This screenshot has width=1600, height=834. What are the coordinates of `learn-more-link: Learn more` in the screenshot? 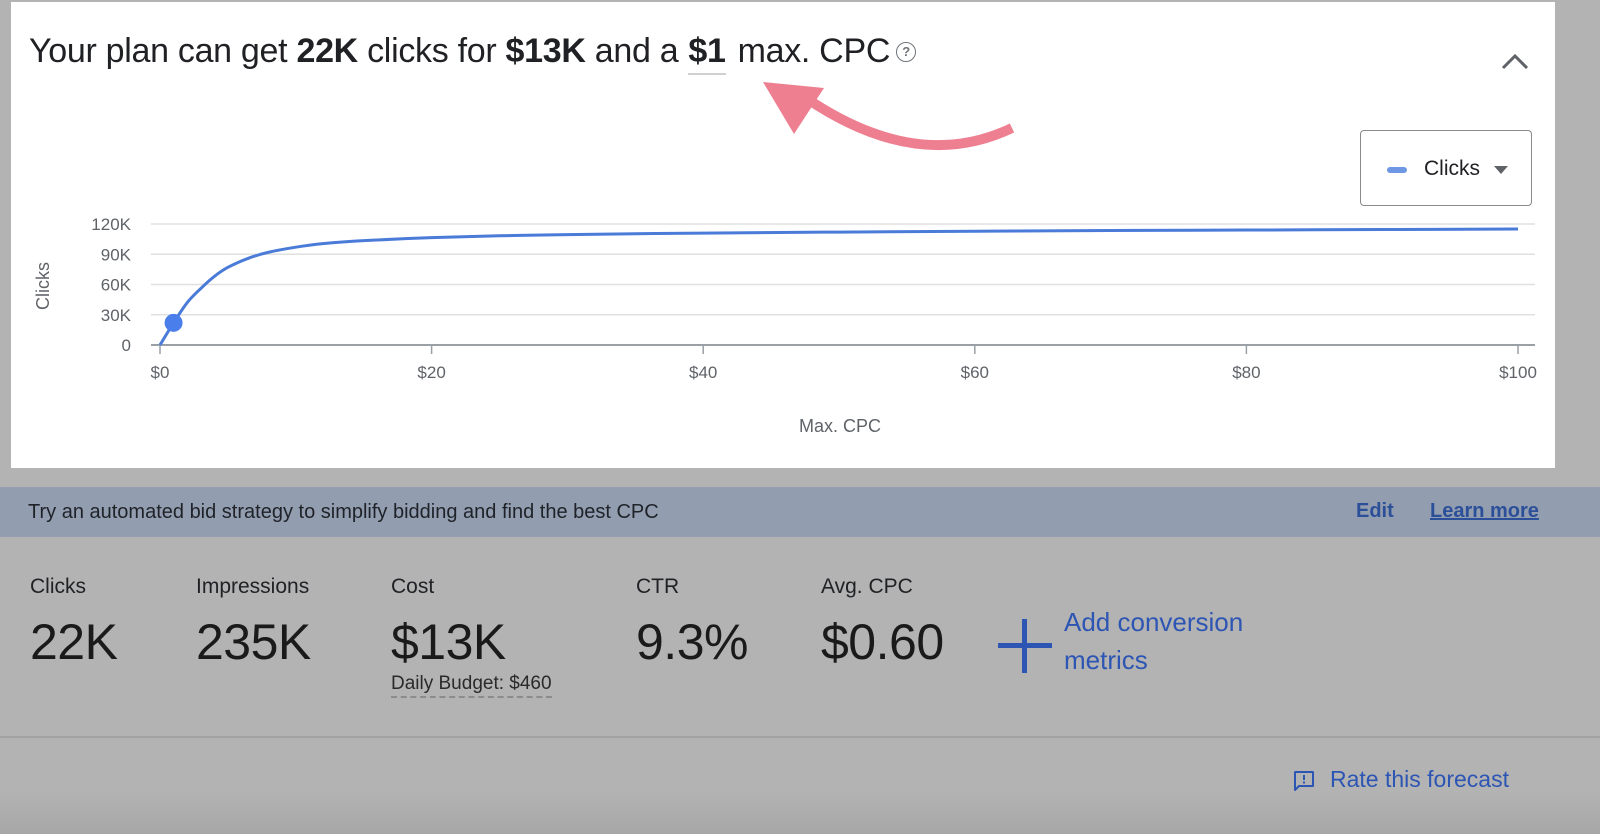 It's located at (1484, 511).